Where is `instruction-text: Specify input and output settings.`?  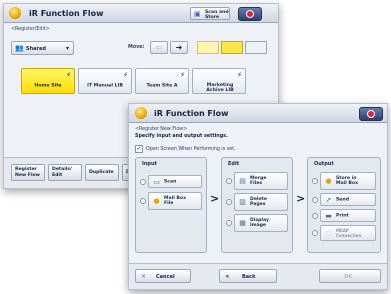 instruction-text: Specify input and output settings. is located at coordinates (181, 136).